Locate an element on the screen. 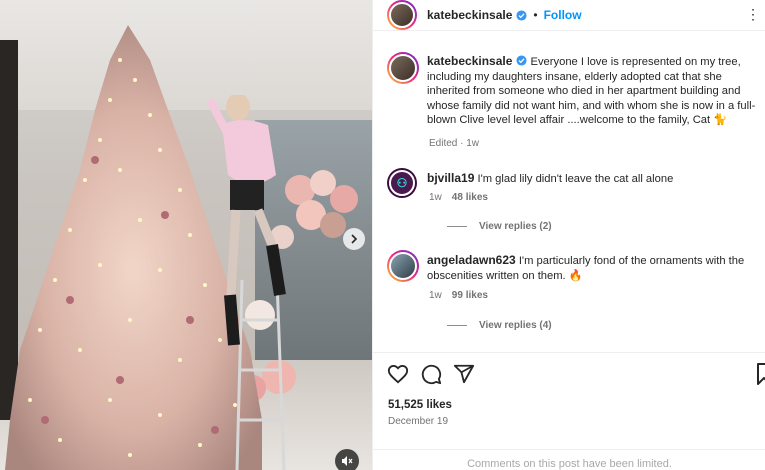  mute-toggle-button is located at coordinates (347, 459).